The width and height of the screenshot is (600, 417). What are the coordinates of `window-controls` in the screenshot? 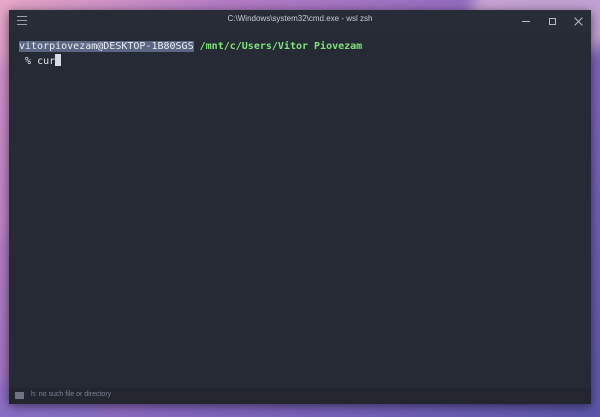 It's located at (552, 21).